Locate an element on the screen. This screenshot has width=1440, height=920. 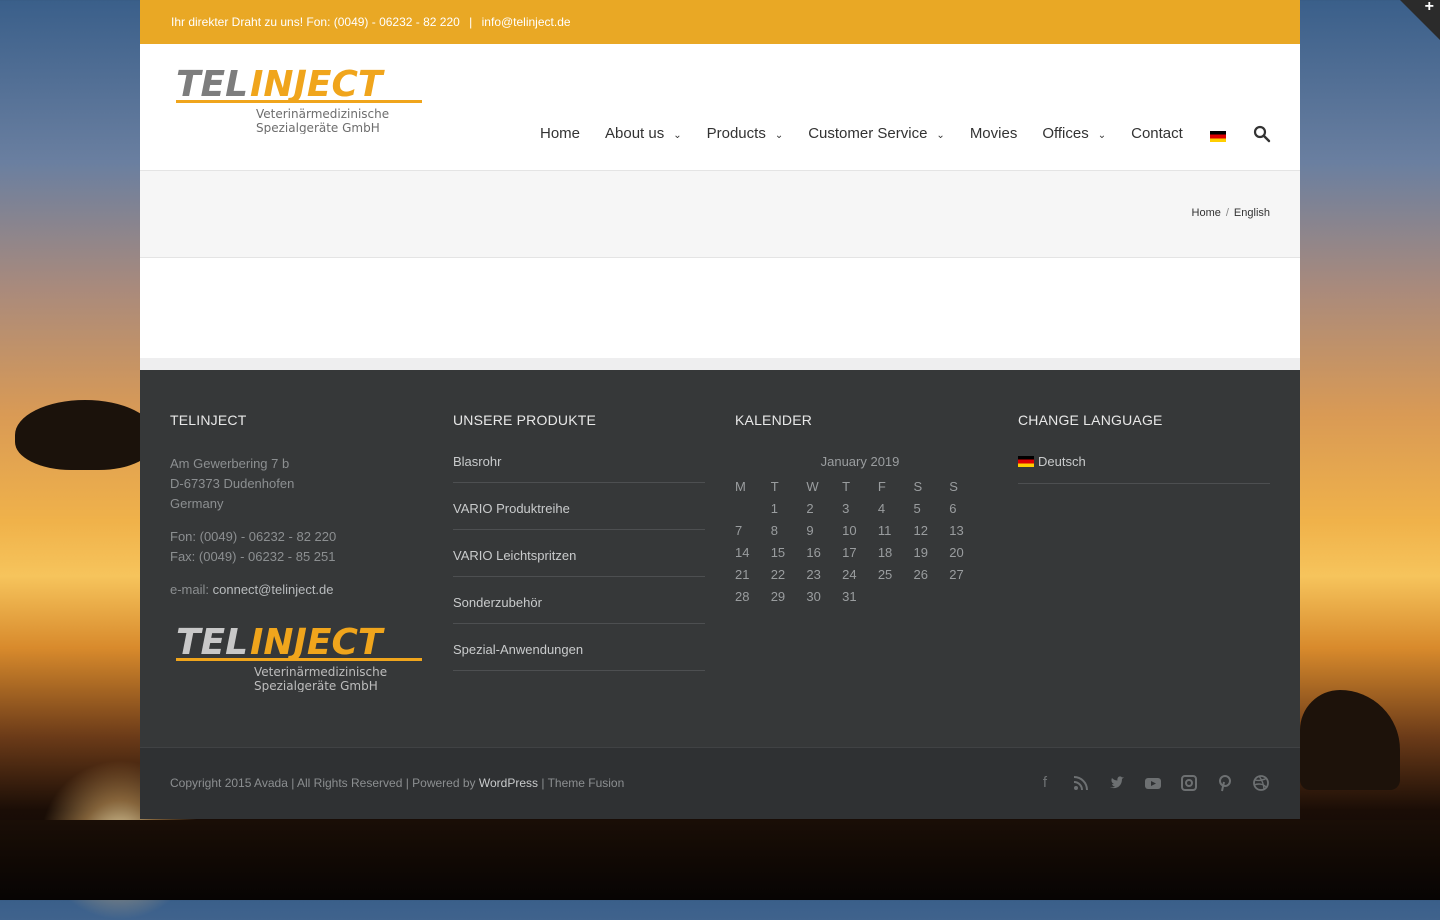
footer-col-title: UNSERE PRODUKTE is located at coordinates (525, 420).